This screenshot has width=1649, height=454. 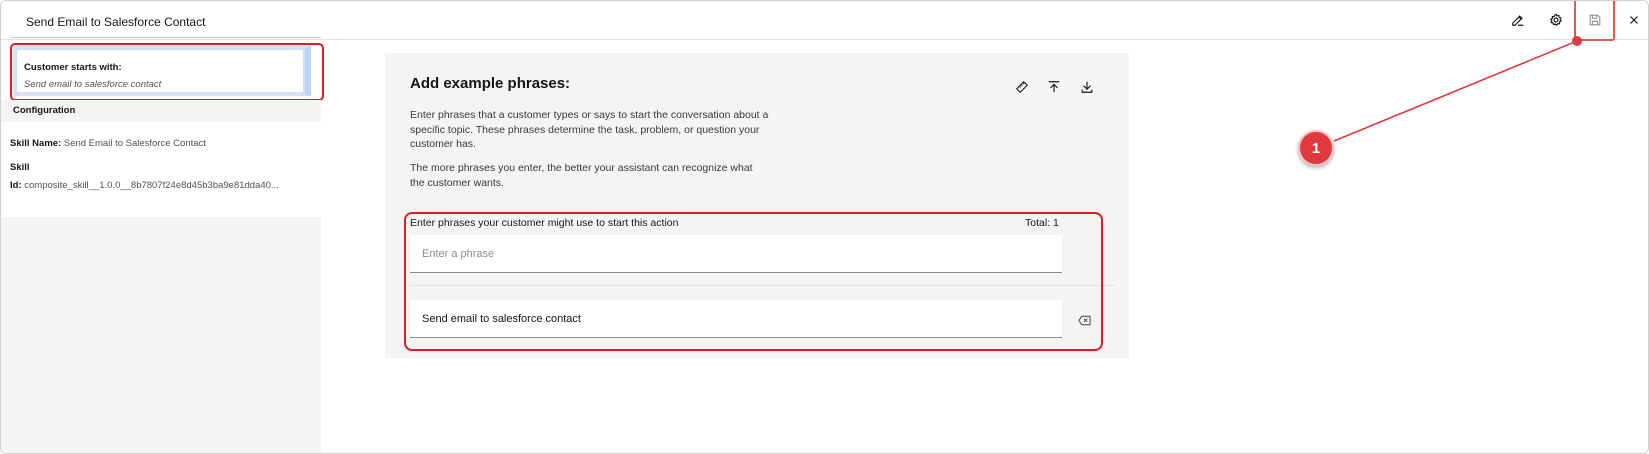 I want to click on ruler-icon, so click(x=1022, y=87).